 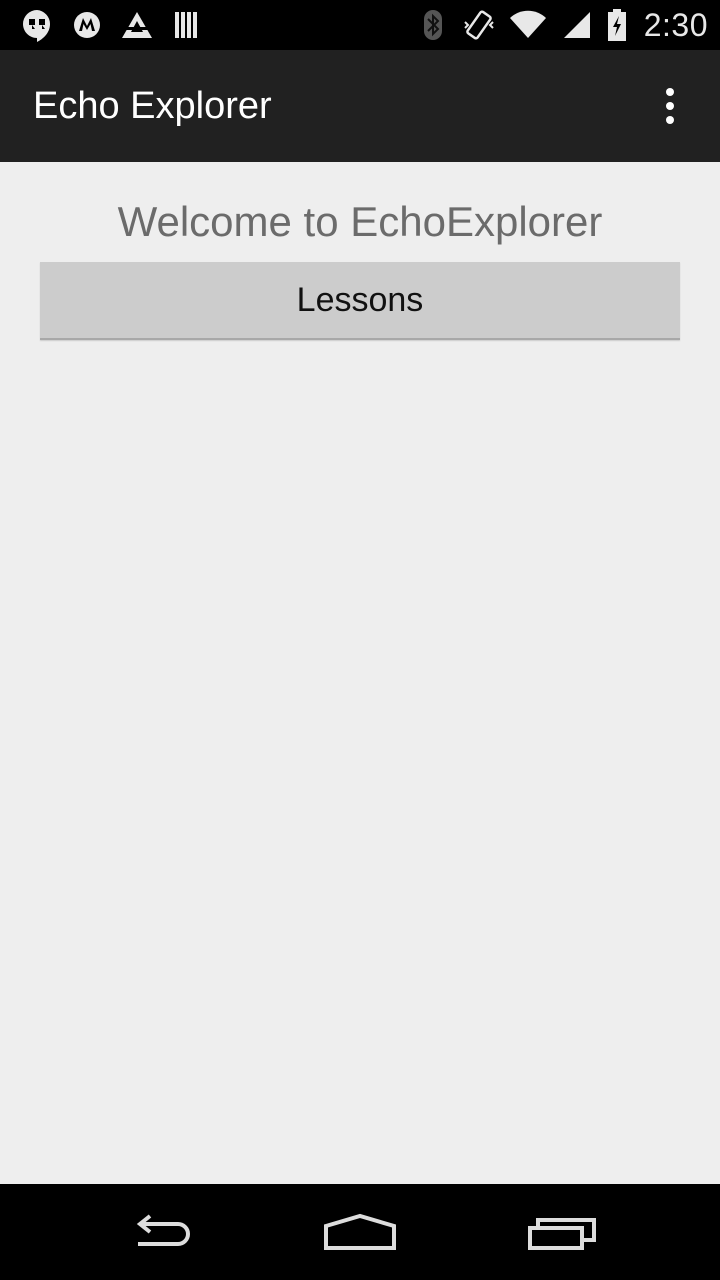 I want to click on status-clock: 2:30, so click(x=675, y=24).